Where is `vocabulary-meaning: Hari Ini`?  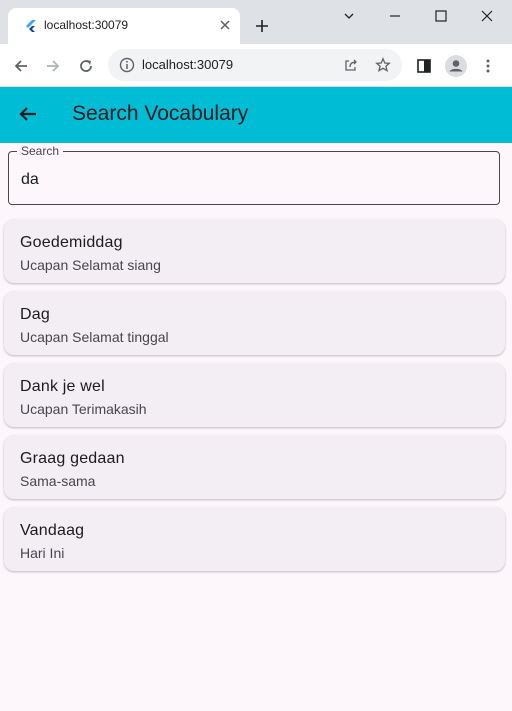
vocabulary-meaning: Hari Ini is located at coordinates (42, 553).